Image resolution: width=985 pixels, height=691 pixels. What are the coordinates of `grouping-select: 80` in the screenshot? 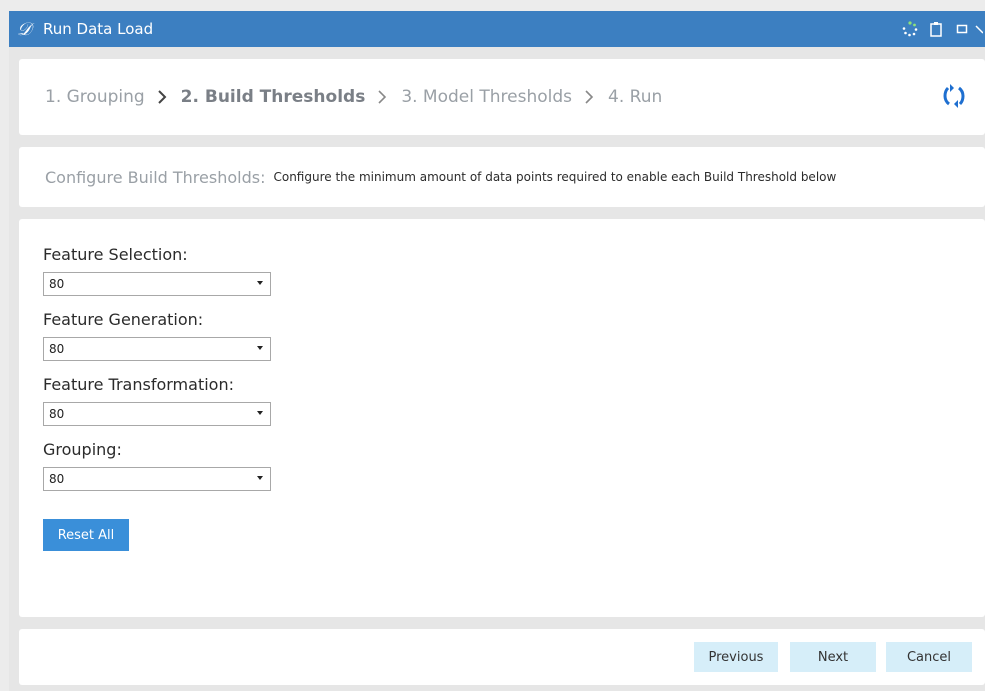 It's located at (157, 479).